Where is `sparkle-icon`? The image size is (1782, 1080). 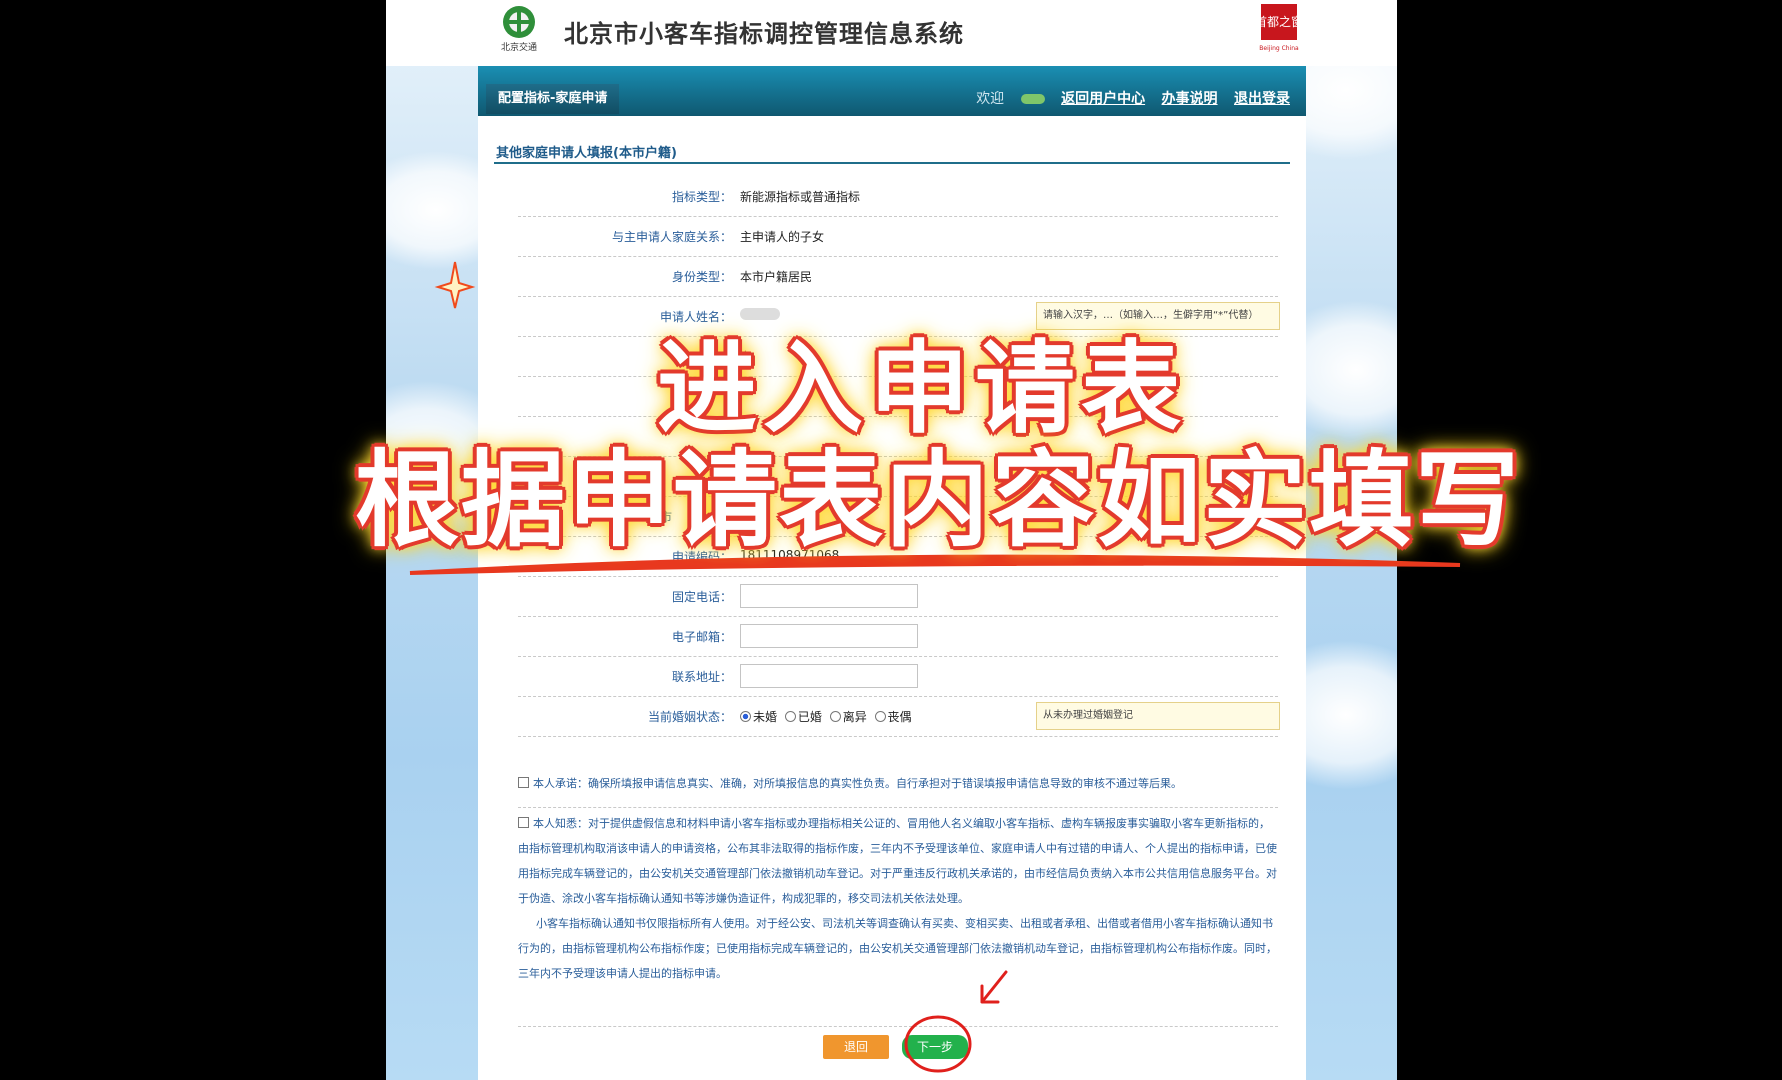
sparkle-icon is located at coordinates (455, 285).